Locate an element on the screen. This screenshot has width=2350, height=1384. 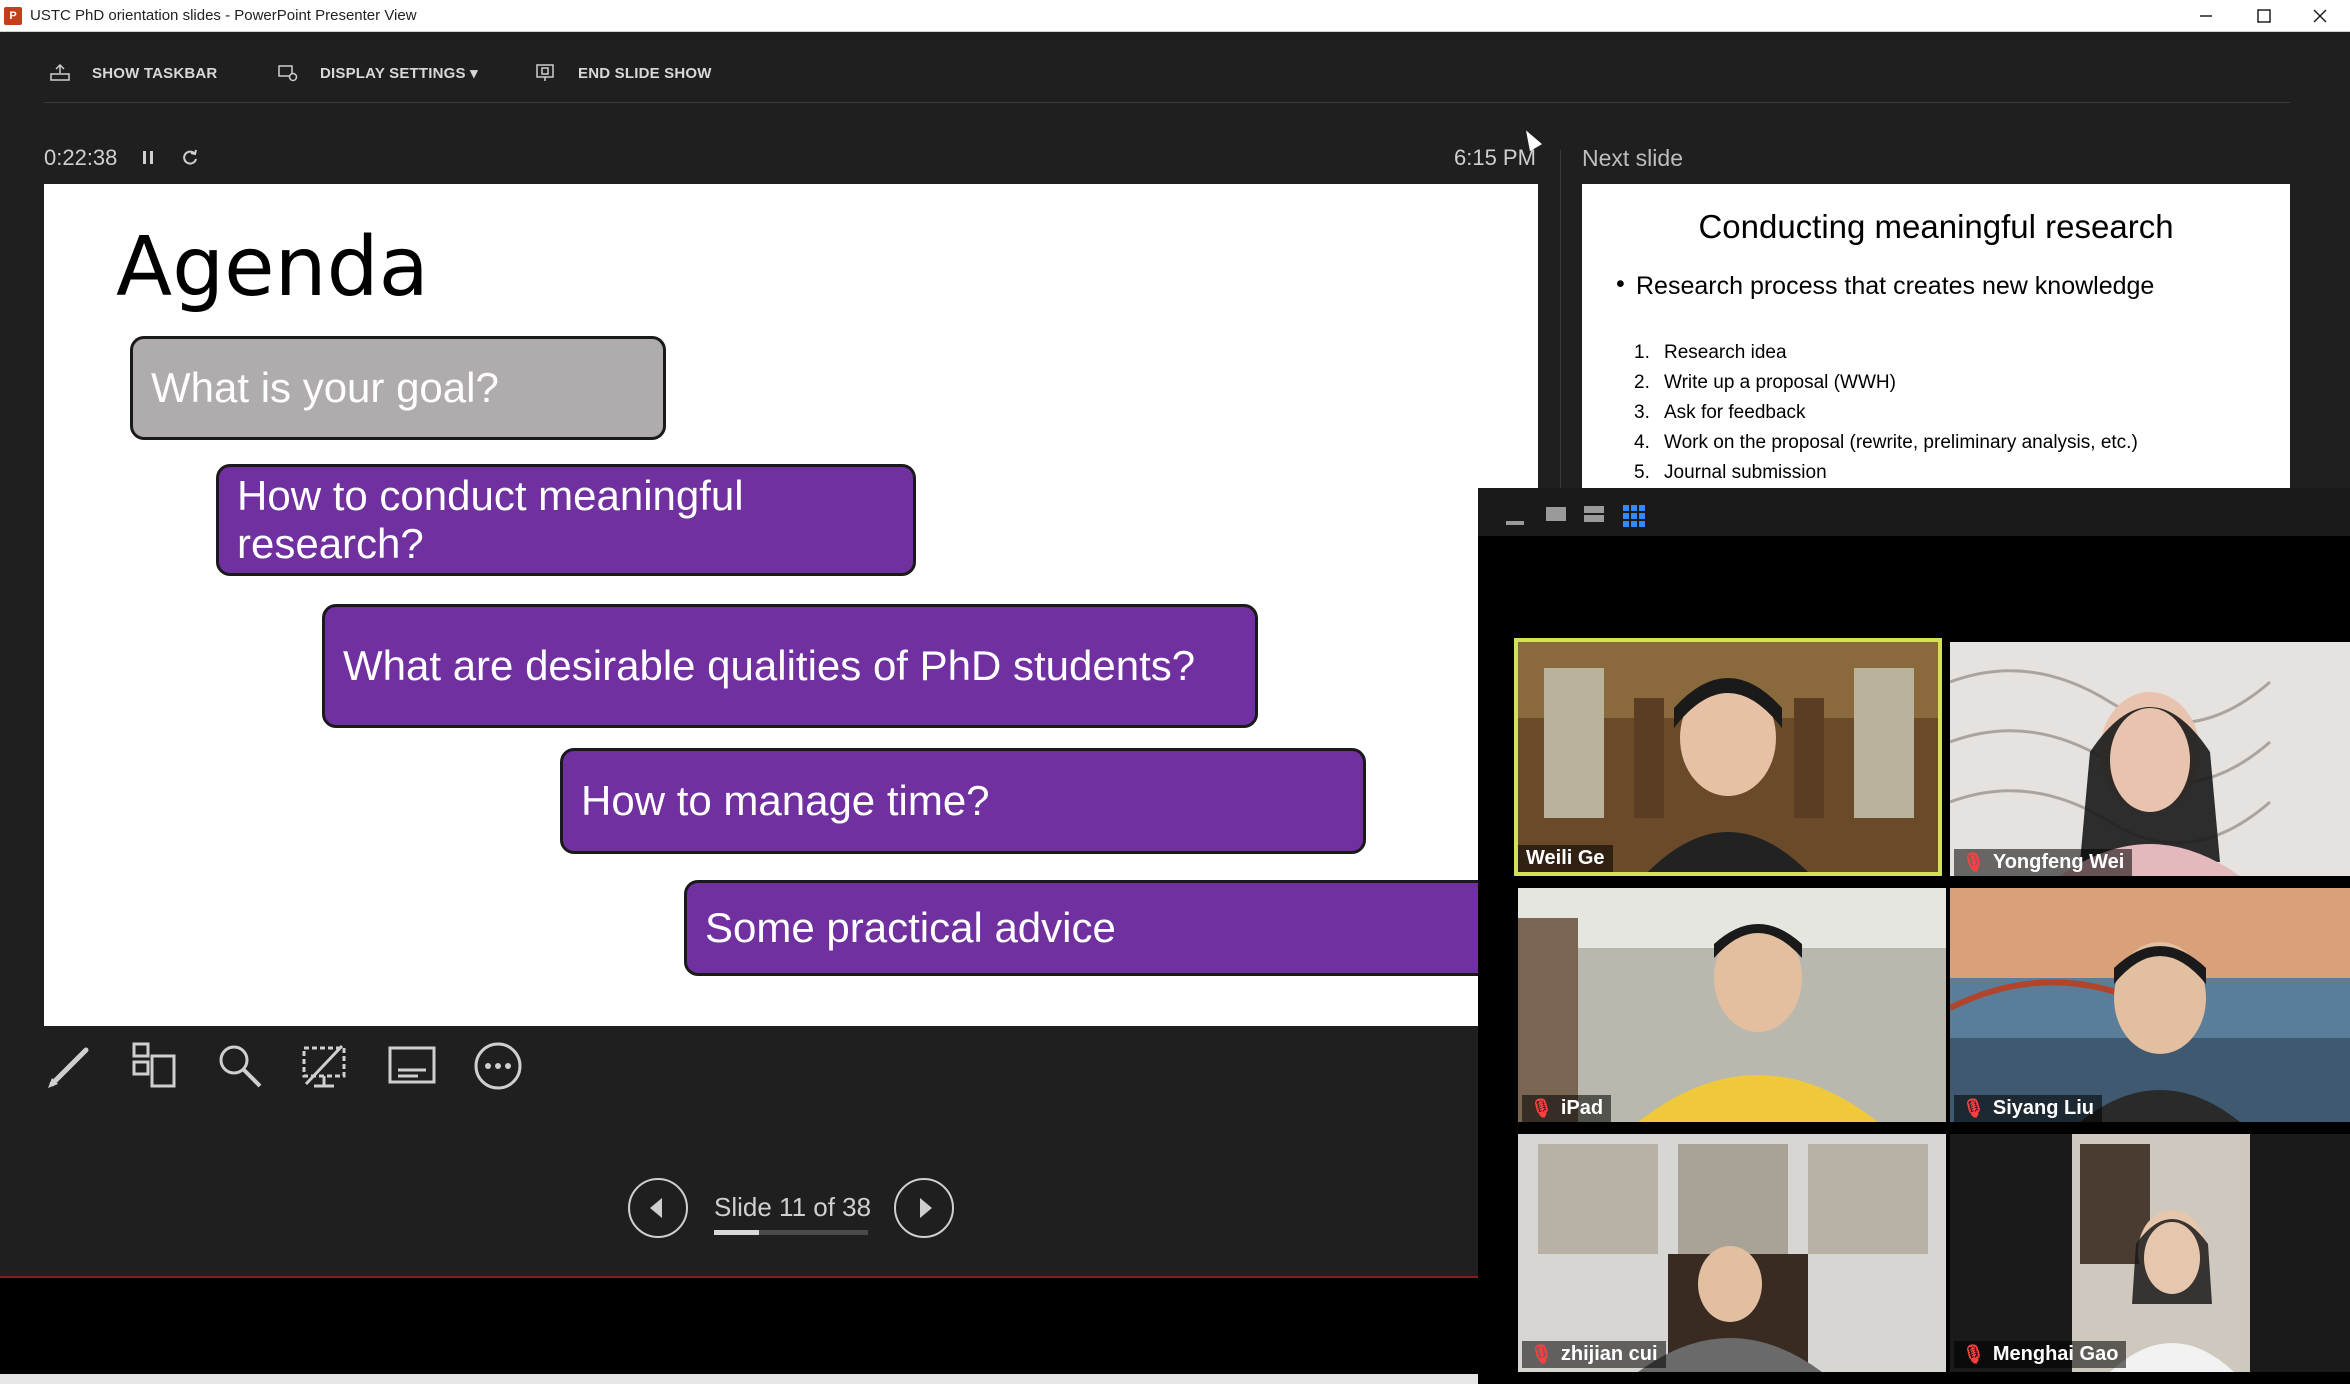
slide-counter: Slide 11 of 38 is located at coordinates (793, 1207).